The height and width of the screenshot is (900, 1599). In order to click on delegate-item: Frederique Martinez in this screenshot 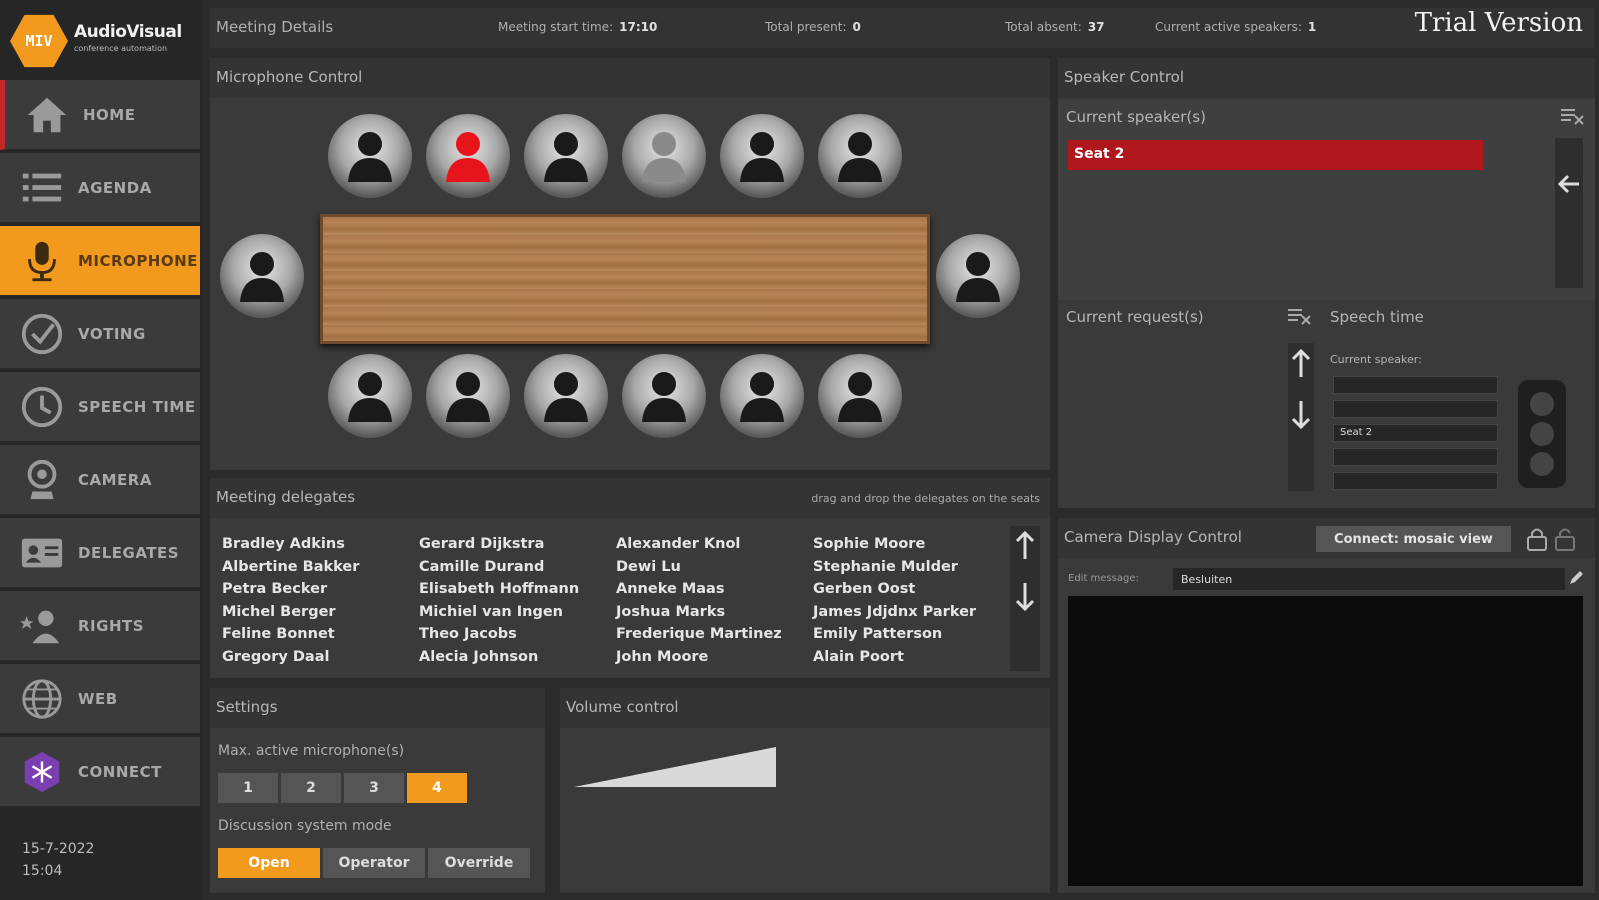, I will do `click(714, 637)`.